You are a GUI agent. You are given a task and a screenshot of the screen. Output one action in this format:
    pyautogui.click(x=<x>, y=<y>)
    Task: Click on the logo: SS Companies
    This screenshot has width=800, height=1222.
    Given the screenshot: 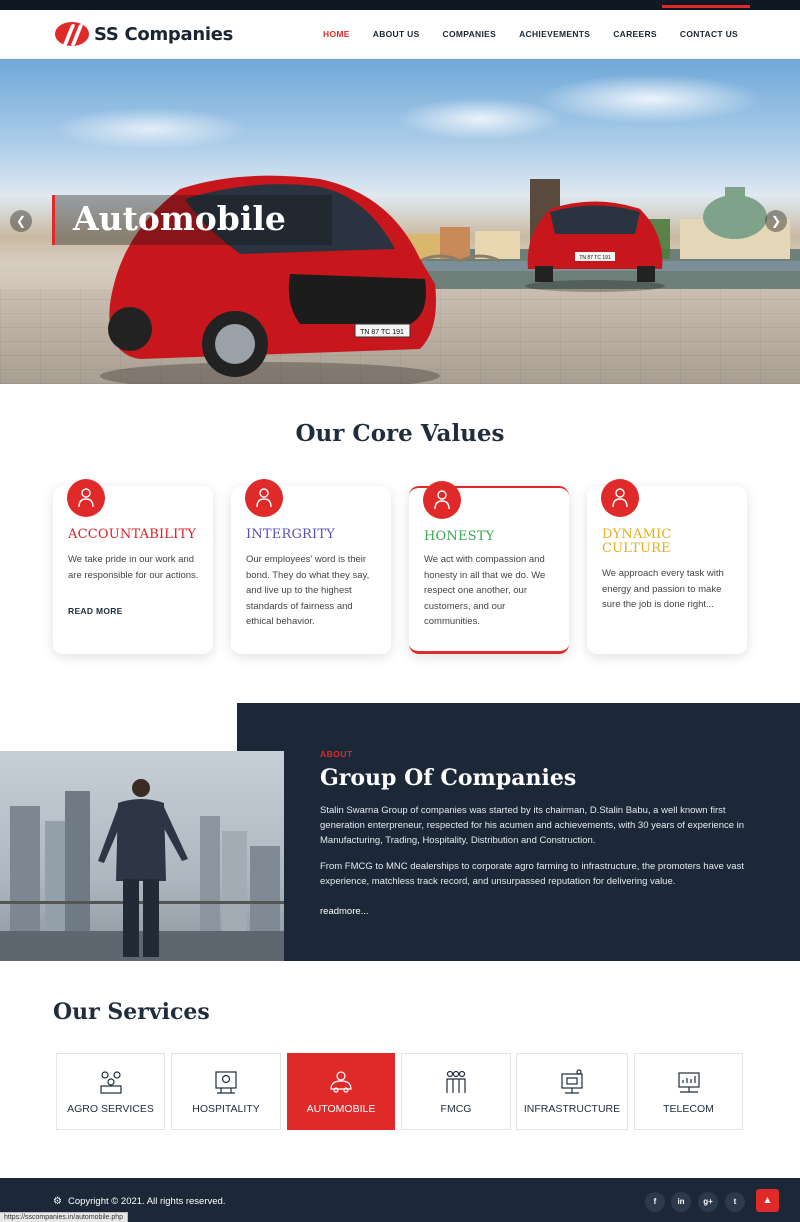 What is the action you would take?
    pyautogui.click(x=144, y=34)
    